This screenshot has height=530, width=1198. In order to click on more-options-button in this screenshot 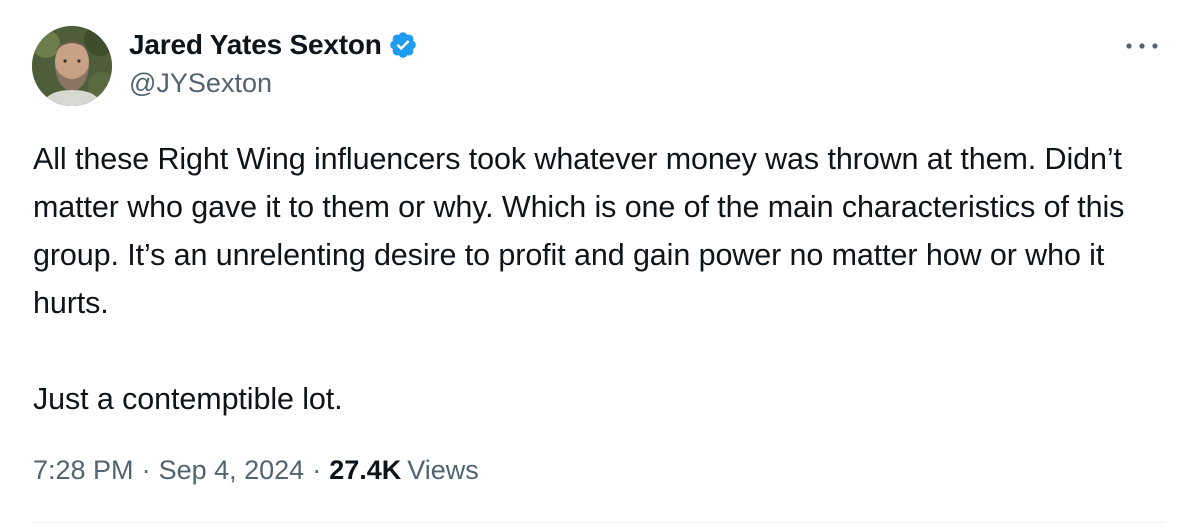, I will do `click(1142, 46)`.